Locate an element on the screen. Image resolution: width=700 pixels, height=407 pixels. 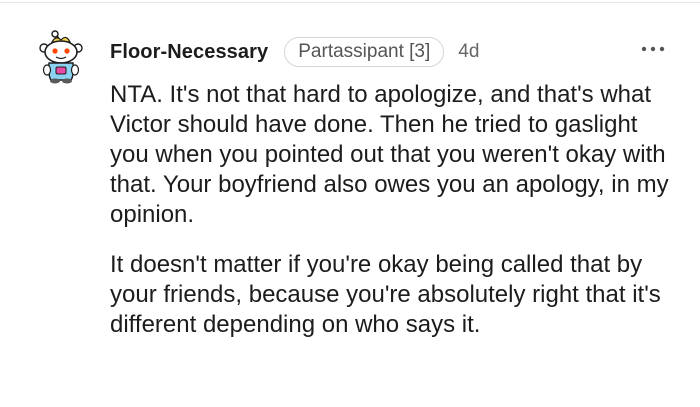
more-options-button is located at coordinates (653, 49).